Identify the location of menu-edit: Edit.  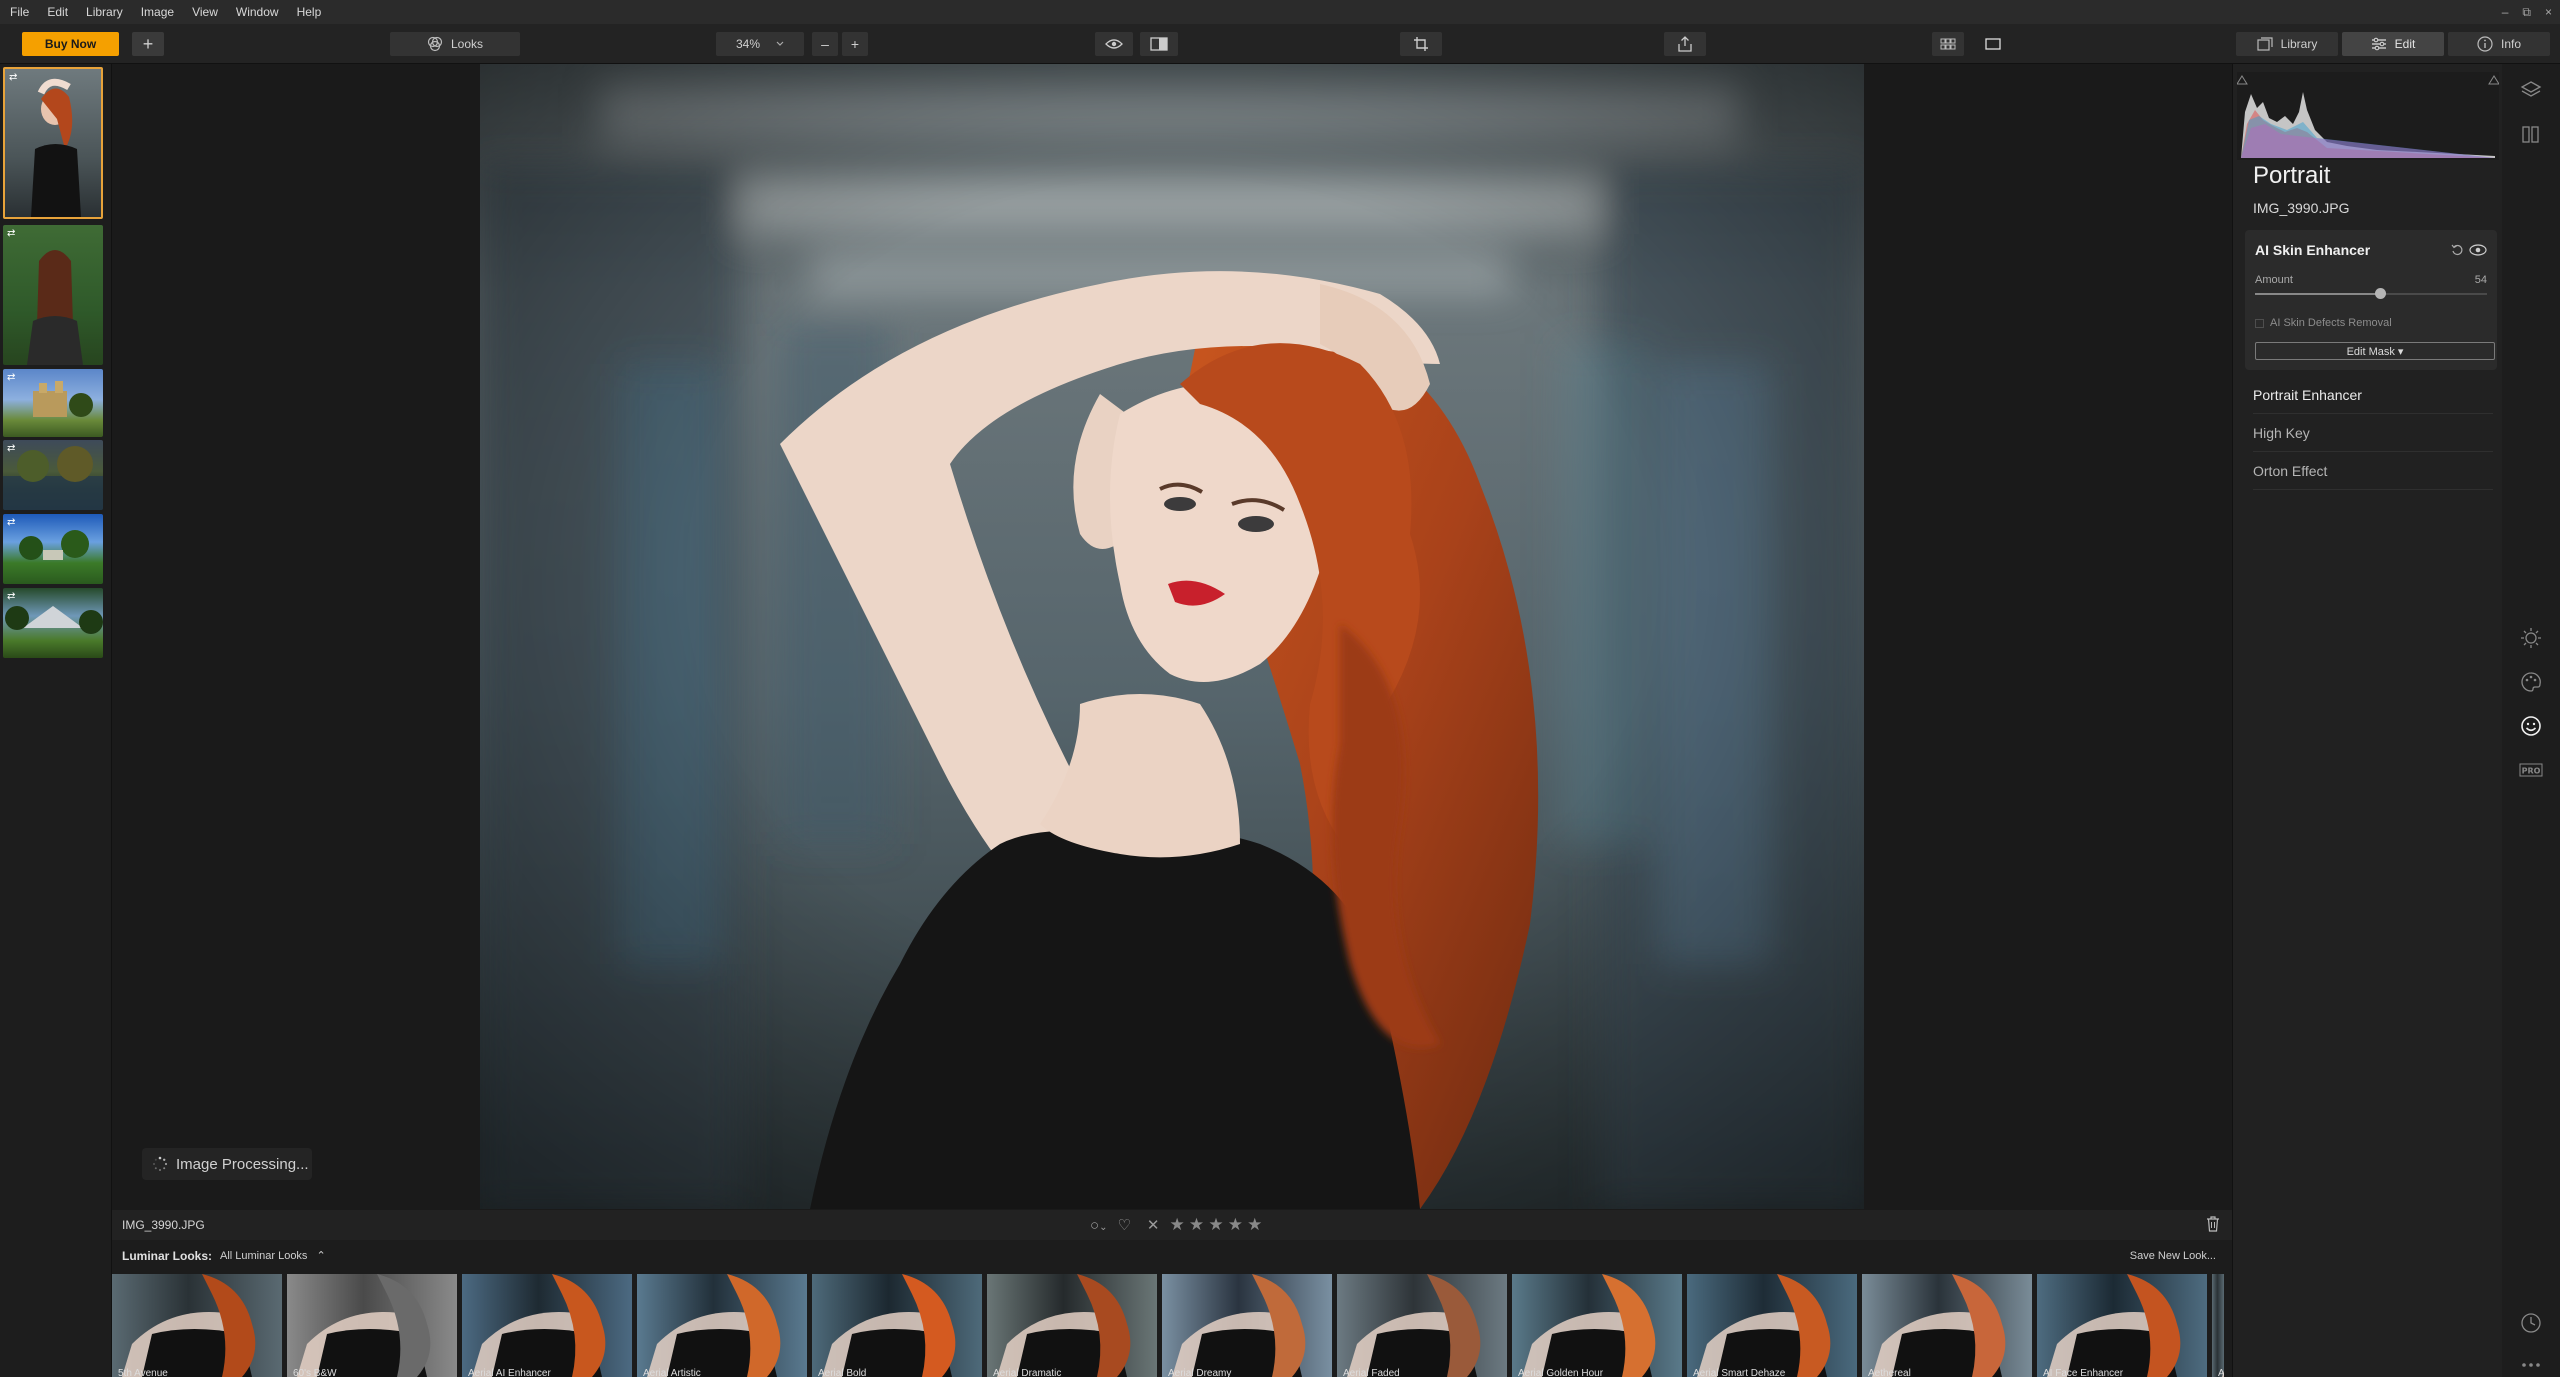
(57, 12).